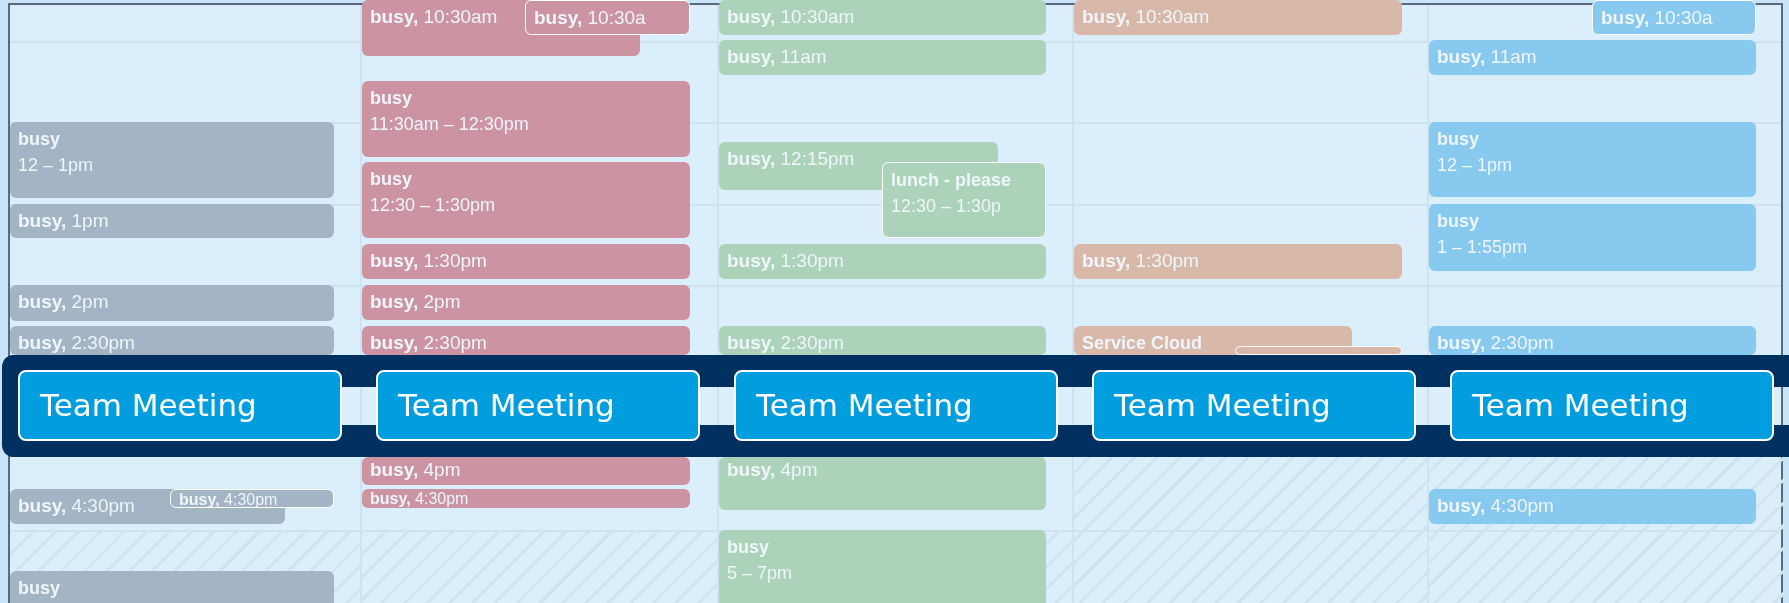 The height and width of the screenshot is (603, 1789). What do you see at coordinates (1482, 247) in the screenshot?
I see `event-time: 1 – 1:55pm` at bounding box center [1482, 247].